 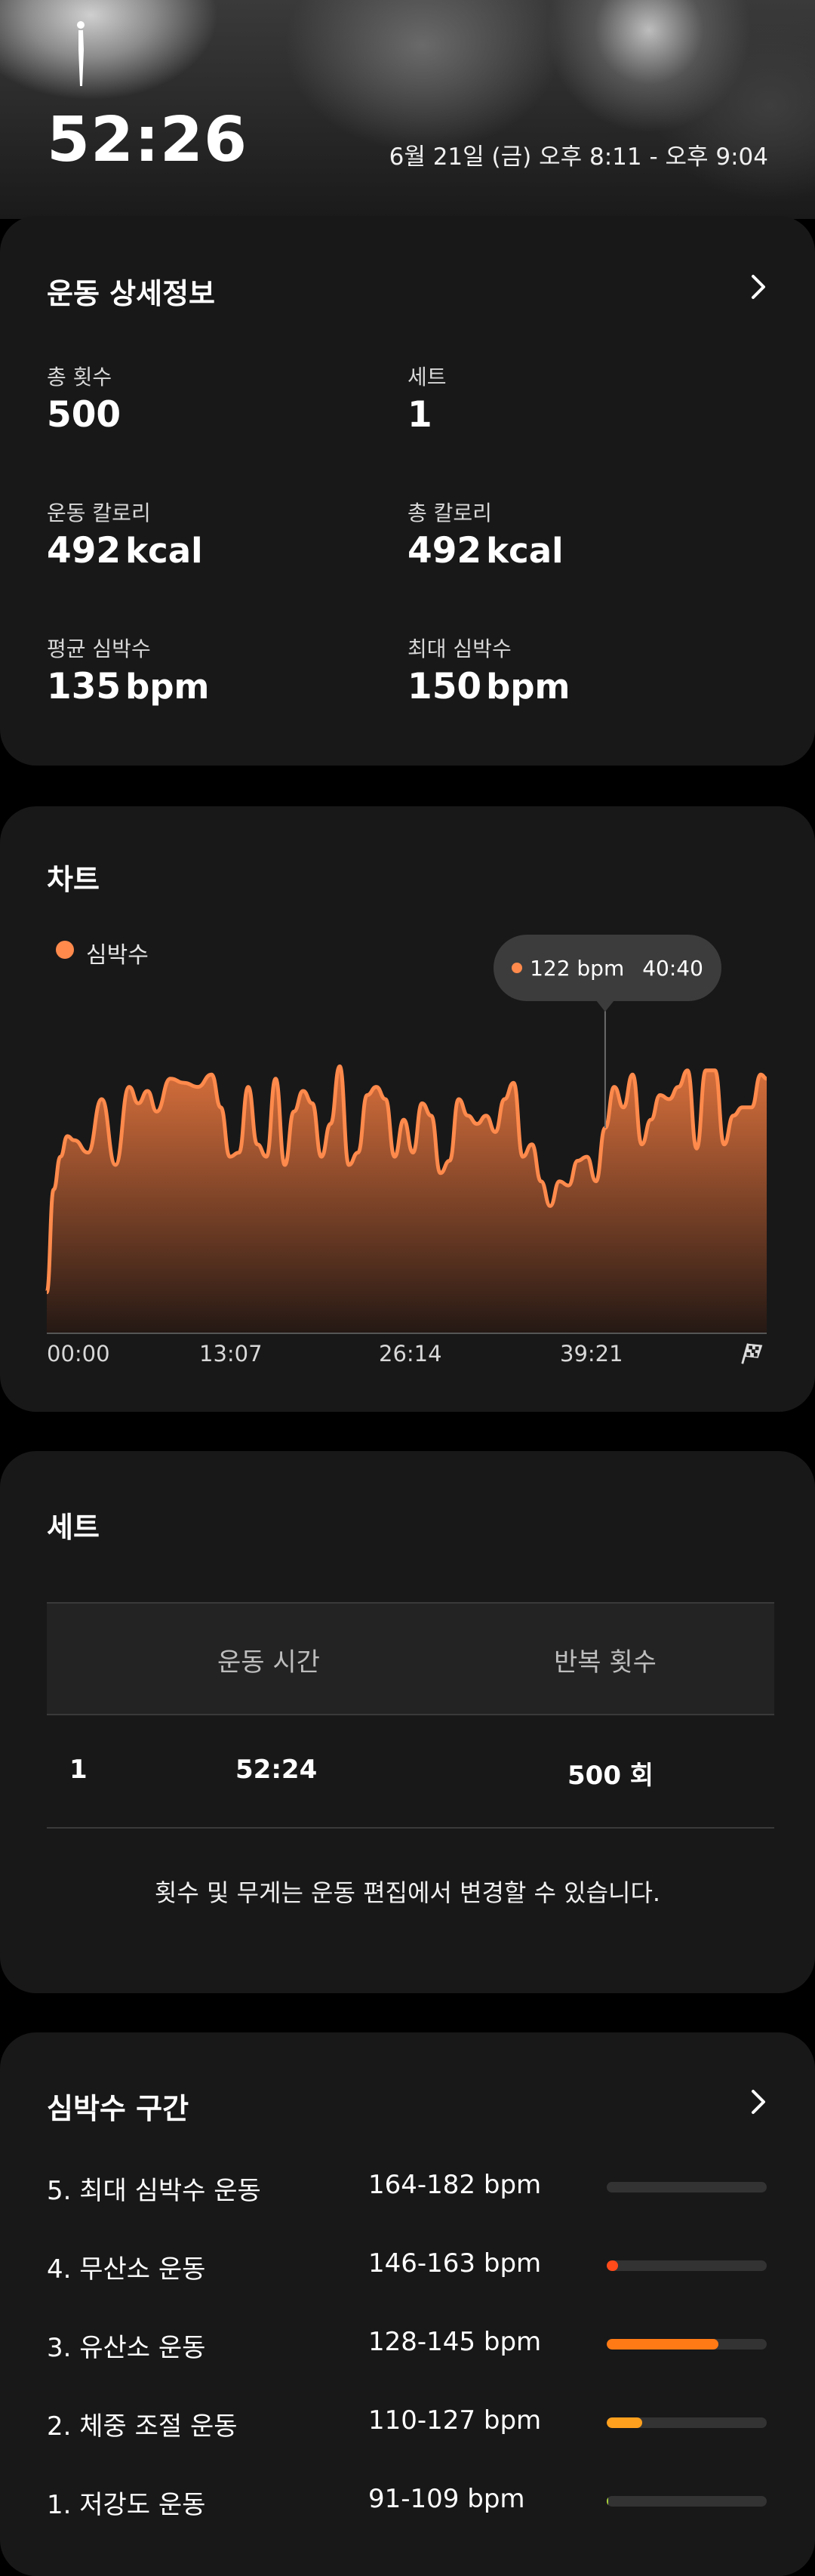 What do you see at coordinates (126, 2505) in the screenshot?
I see `zone-name: 1. 저강도 운동` at bounding box center [126, 2505].